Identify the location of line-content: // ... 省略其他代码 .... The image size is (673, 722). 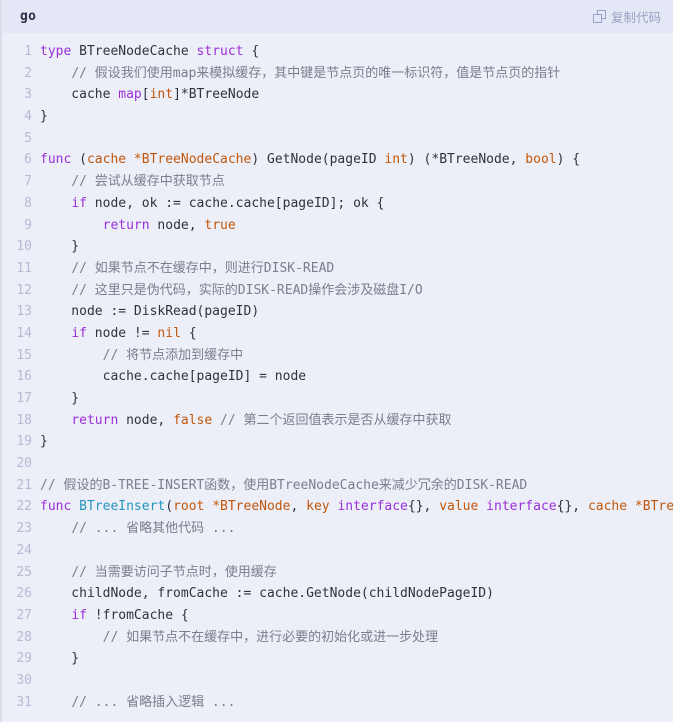
(352, 529).